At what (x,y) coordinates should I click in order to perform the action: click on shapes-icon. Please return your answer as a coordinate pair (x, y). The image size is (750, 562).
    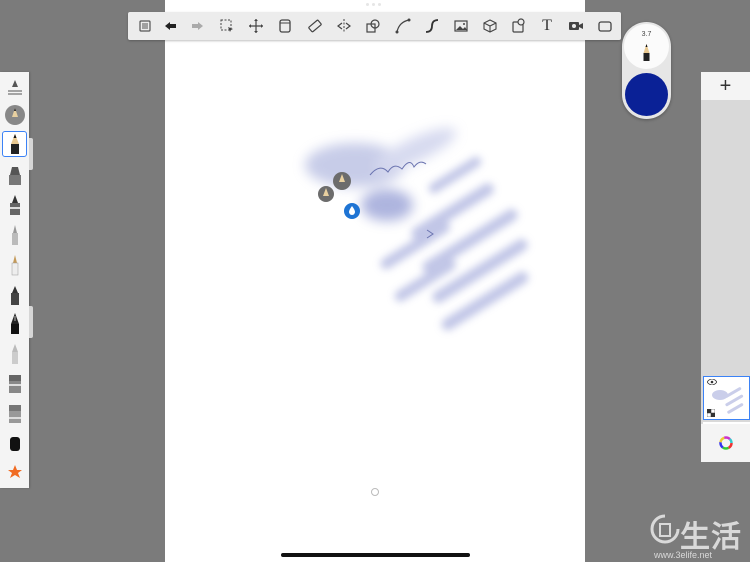
    Looking at the image, I should click on (373, 26).